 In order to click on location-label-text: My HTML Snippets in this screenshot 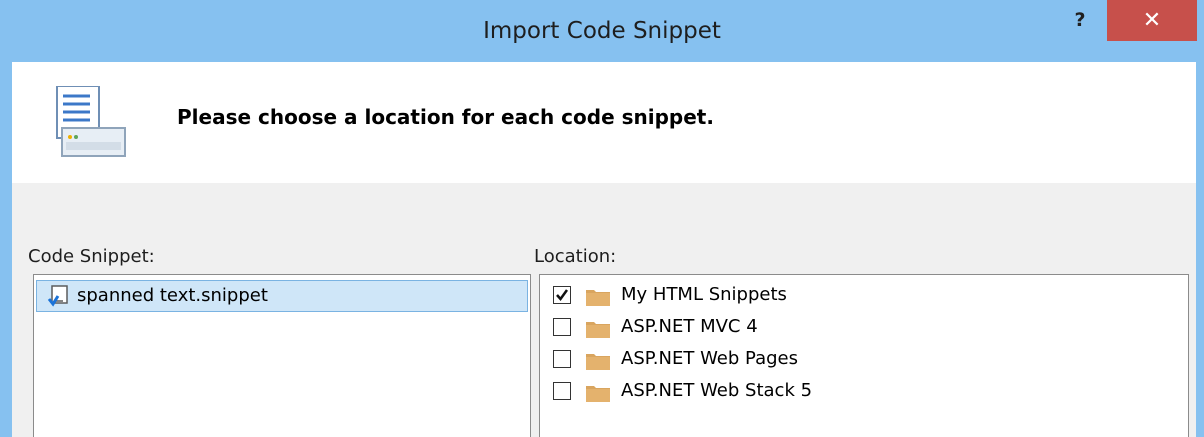, I will do `click(704, 294)`.